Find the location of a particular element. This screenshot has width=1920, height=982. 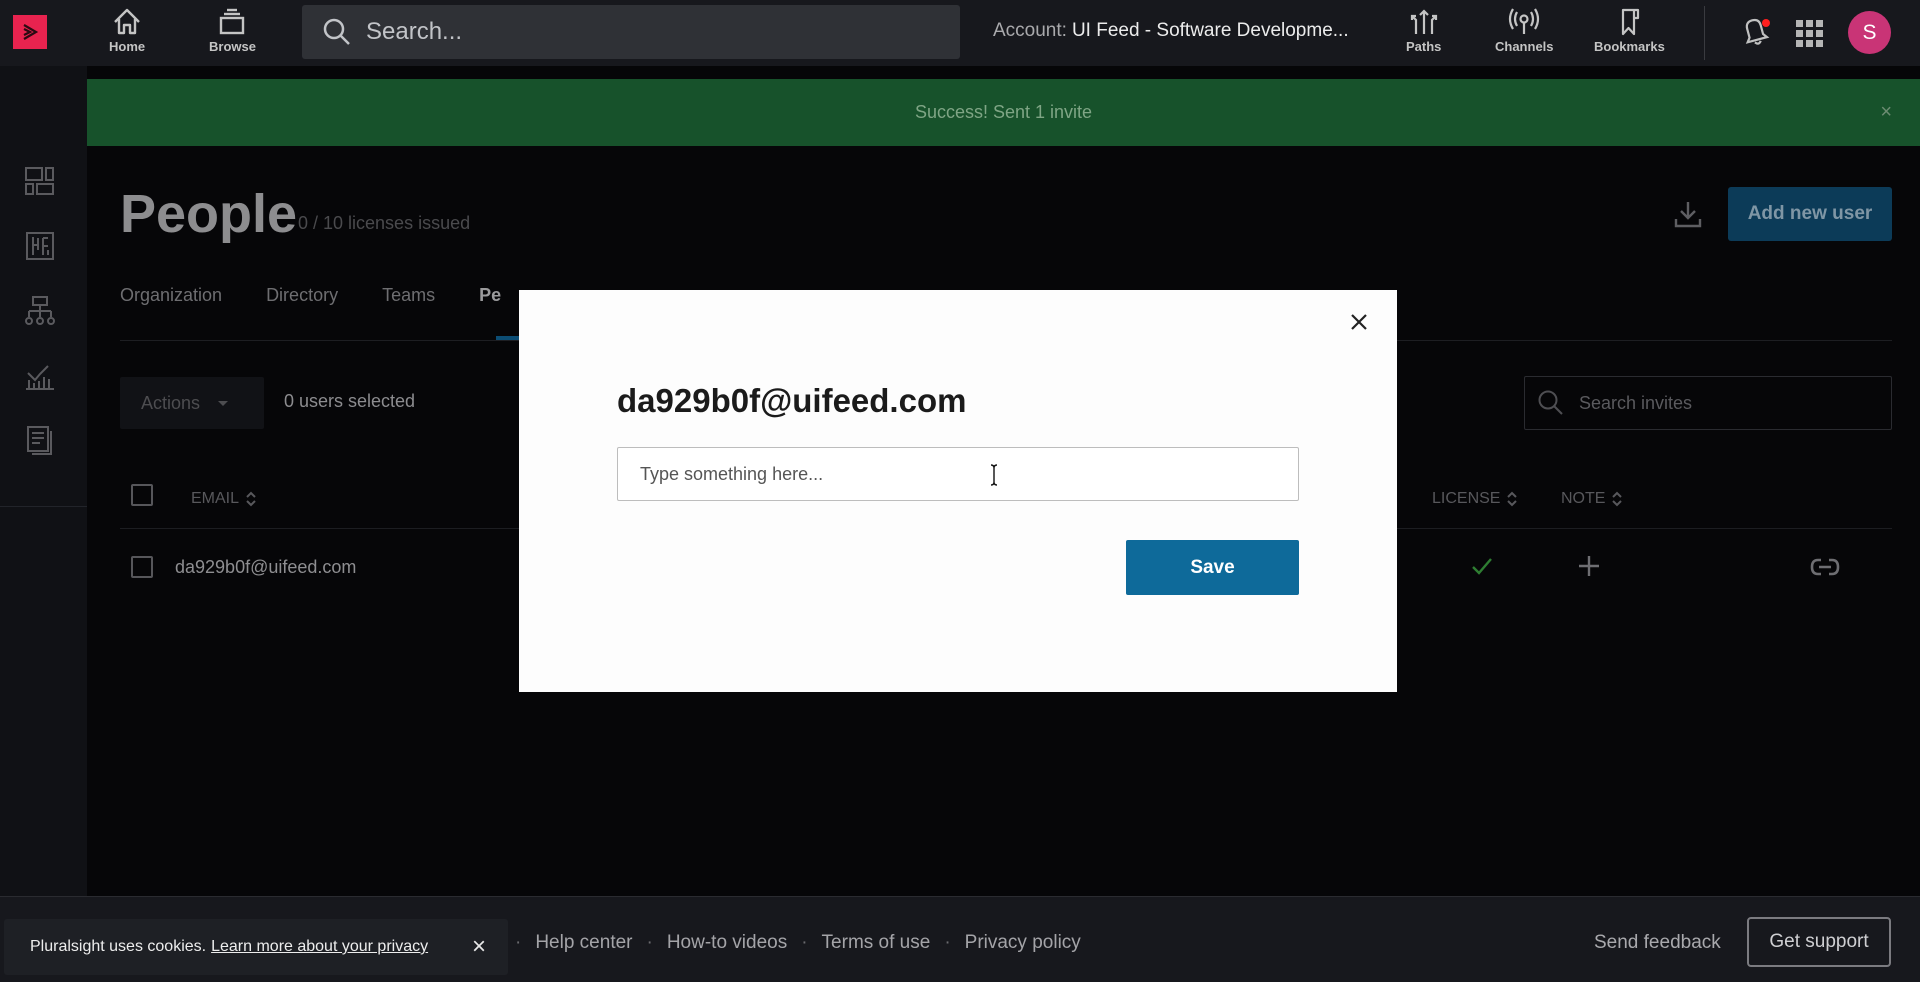

nav-browse-label: Browse is located at coordinates (232, 46).